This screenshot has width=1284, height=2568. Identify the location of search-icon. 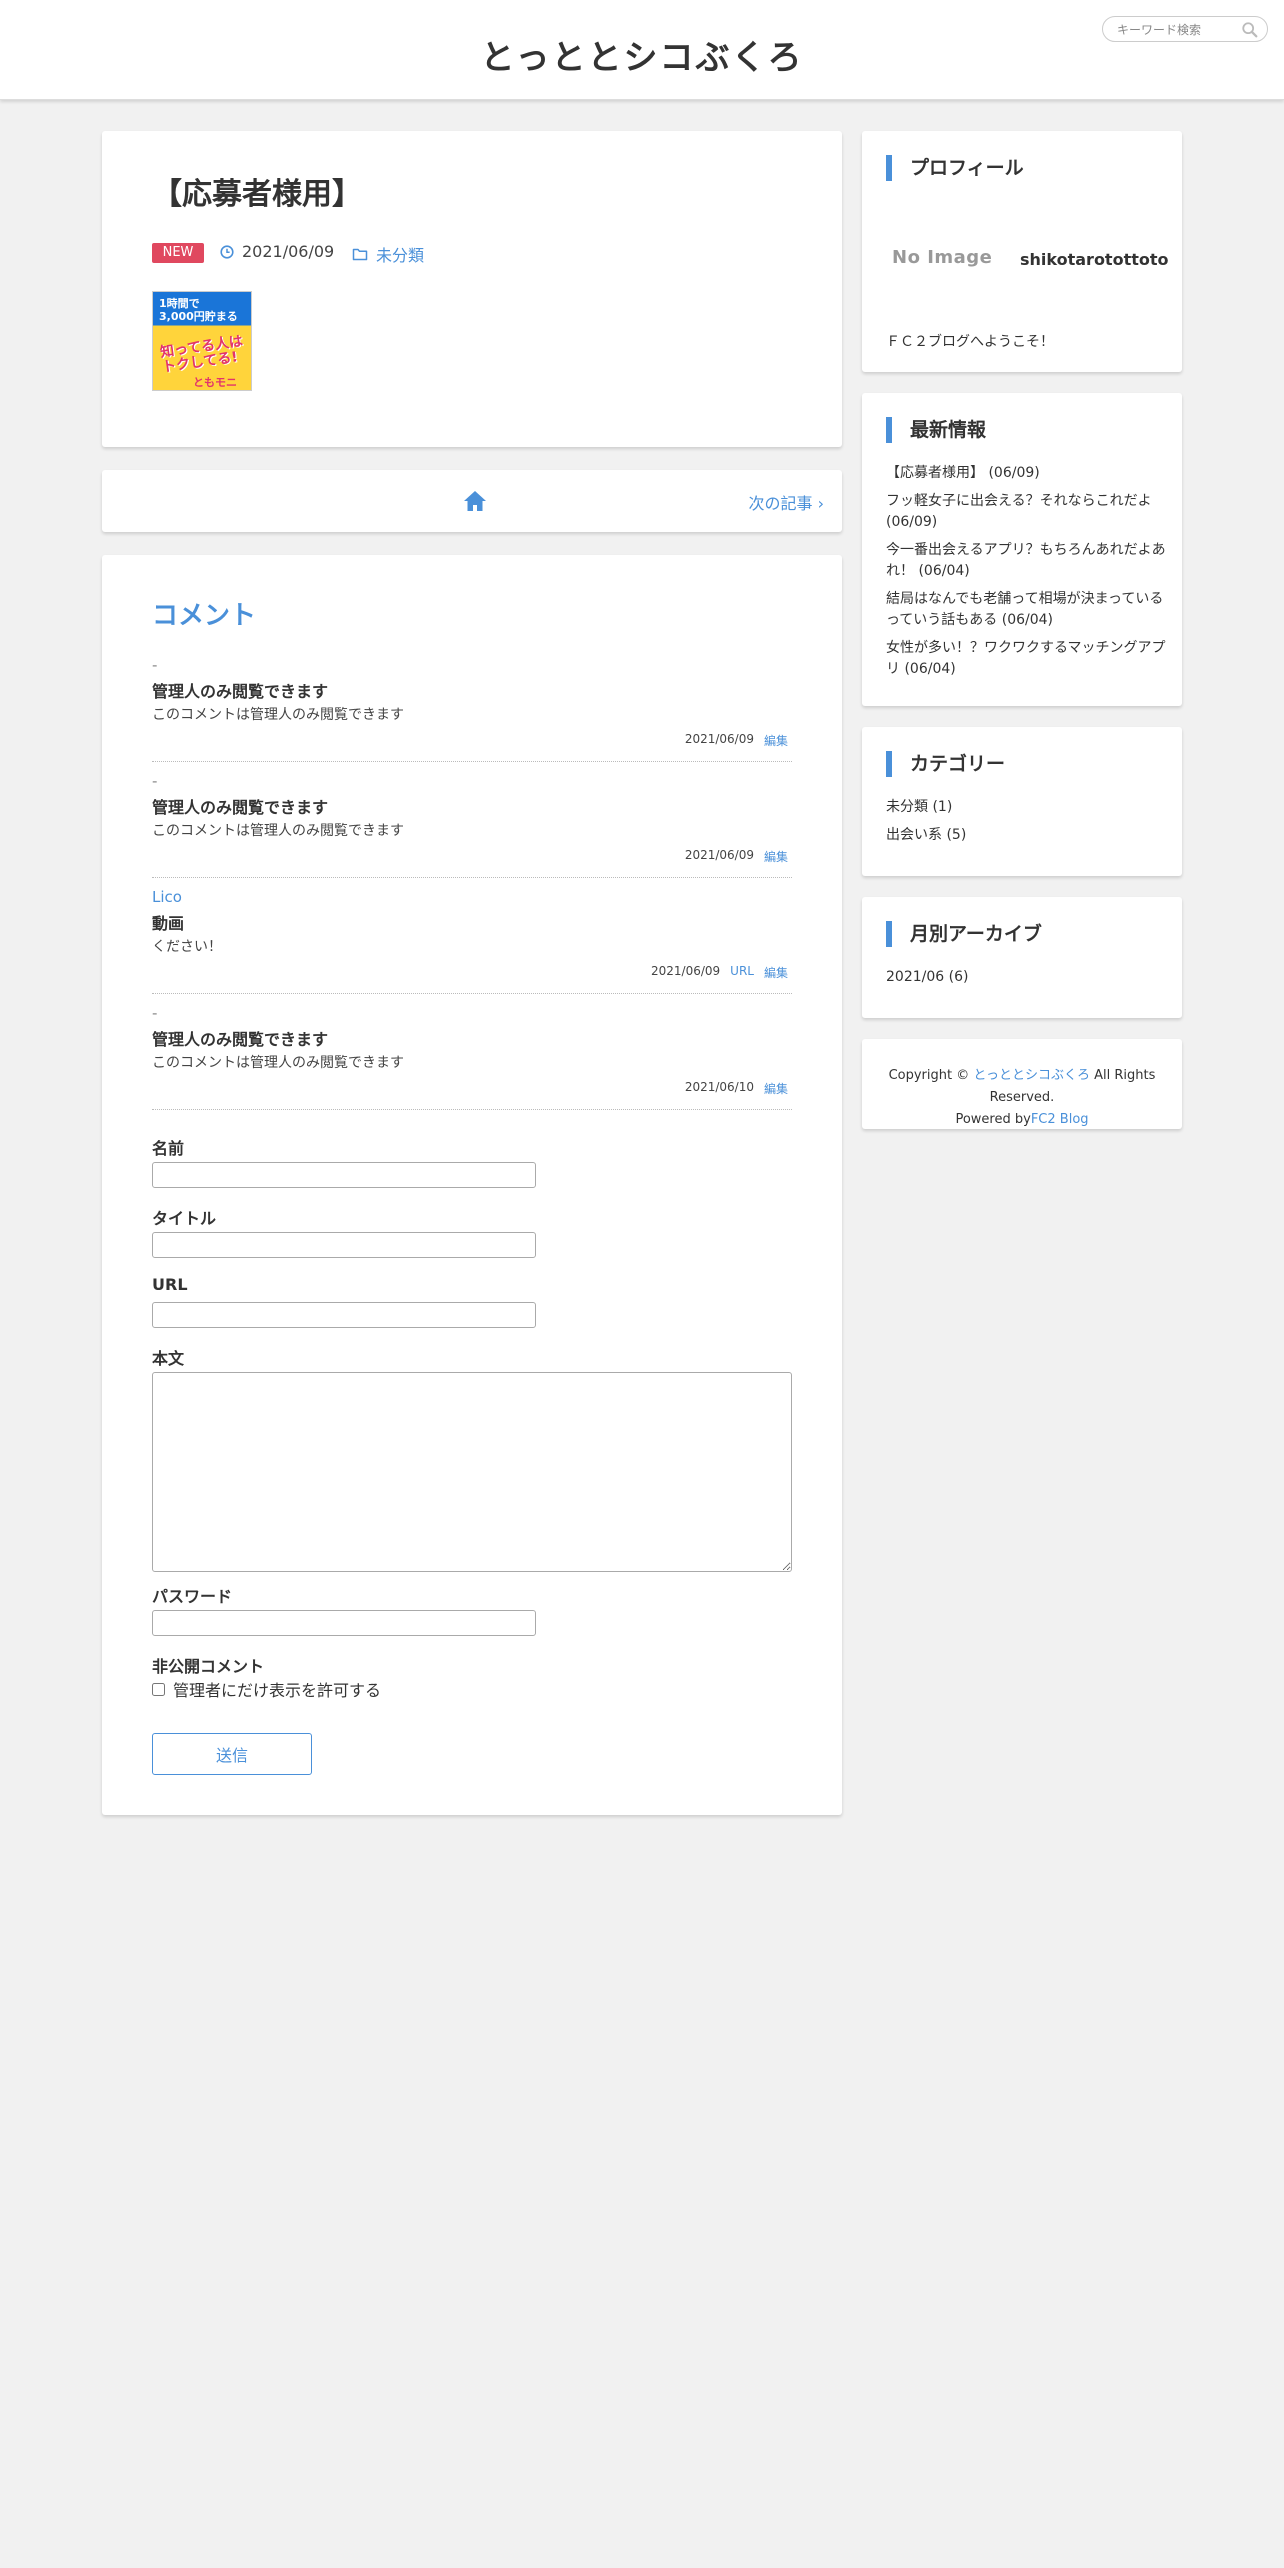
(1250, 30).